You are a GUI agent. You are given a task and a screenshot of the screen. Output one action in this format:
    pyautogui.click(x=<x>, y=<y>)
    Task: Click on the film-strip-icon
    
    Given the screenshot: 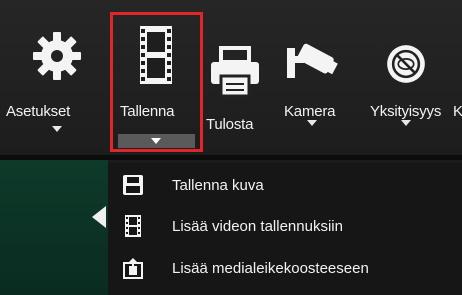 What is the action you would take?
    pyautogui.click(x=133, y=226)
    